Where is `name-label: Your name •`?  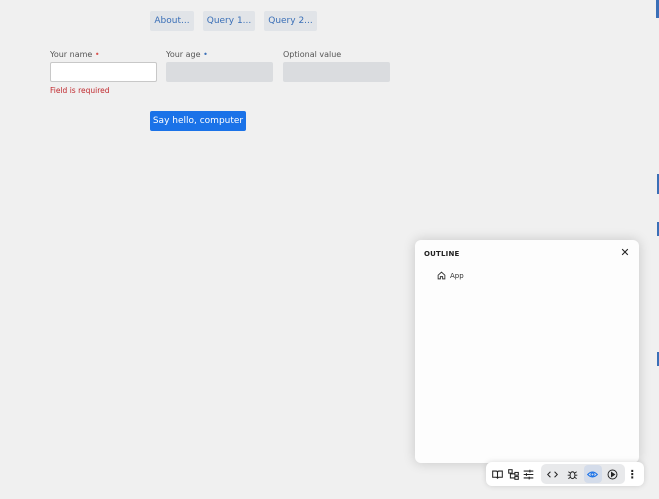
name-label: Your name • is located at coordinates (75, 54).